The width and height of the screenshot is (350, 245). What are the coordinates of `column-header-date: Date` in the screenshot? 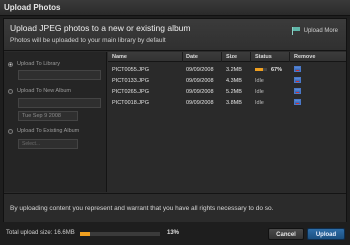 It's located at (192, 57).